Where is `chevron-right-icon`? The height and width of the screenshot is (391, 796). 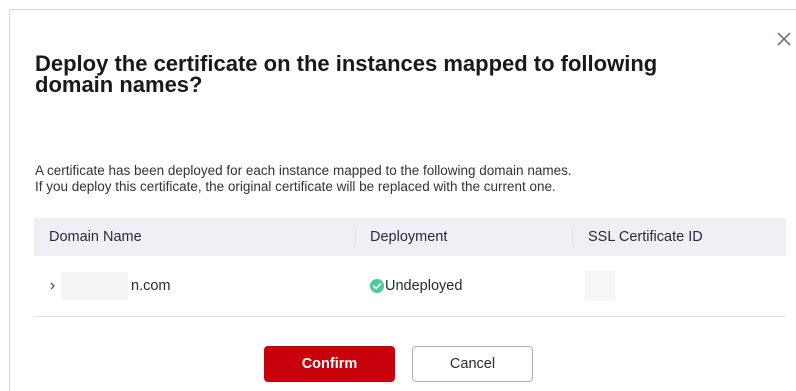
chevron-right-icon is located at coordinates (53, 286).